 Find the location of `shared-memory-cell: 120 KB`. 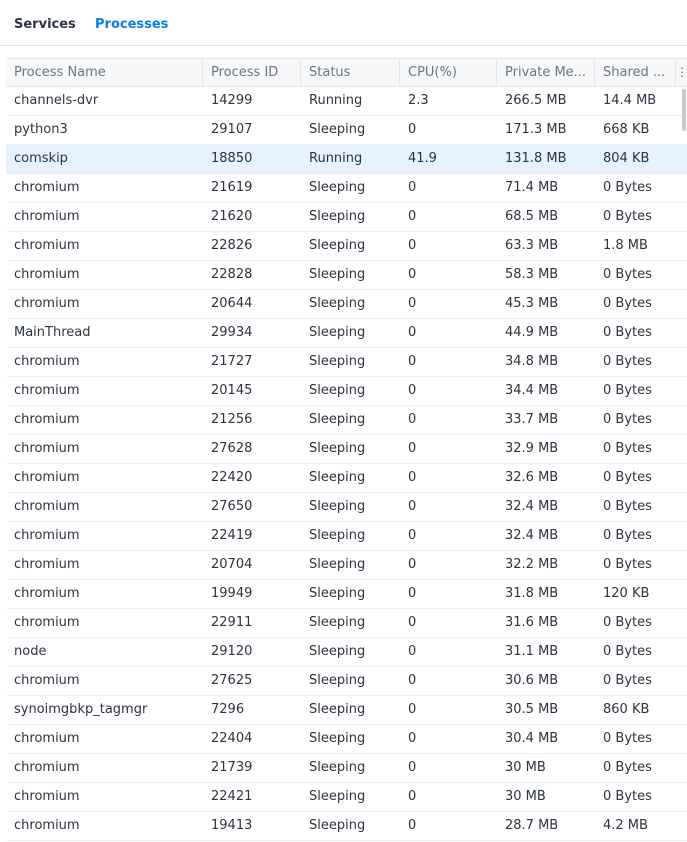

shared-memory-cell: 120 KB is located at coordinates (626, 593).